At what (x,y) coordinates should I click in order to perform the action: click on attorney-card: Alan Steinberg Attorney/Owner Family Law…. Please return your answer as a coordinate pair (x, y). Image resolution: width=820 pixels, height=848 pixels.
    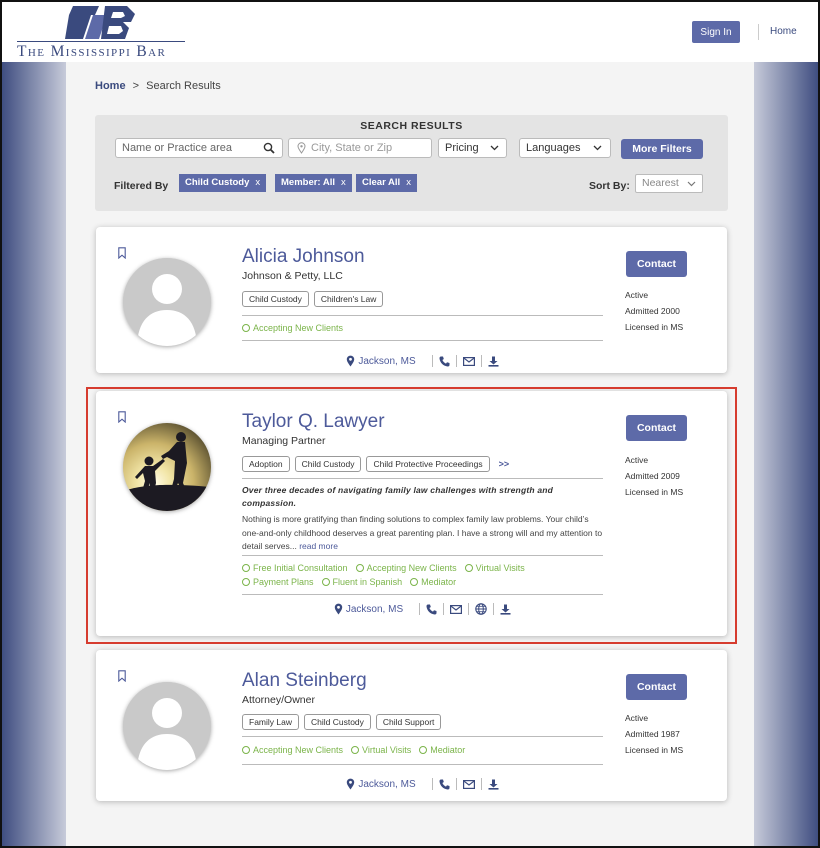
    Looking at the image, I should click on (411, 725).